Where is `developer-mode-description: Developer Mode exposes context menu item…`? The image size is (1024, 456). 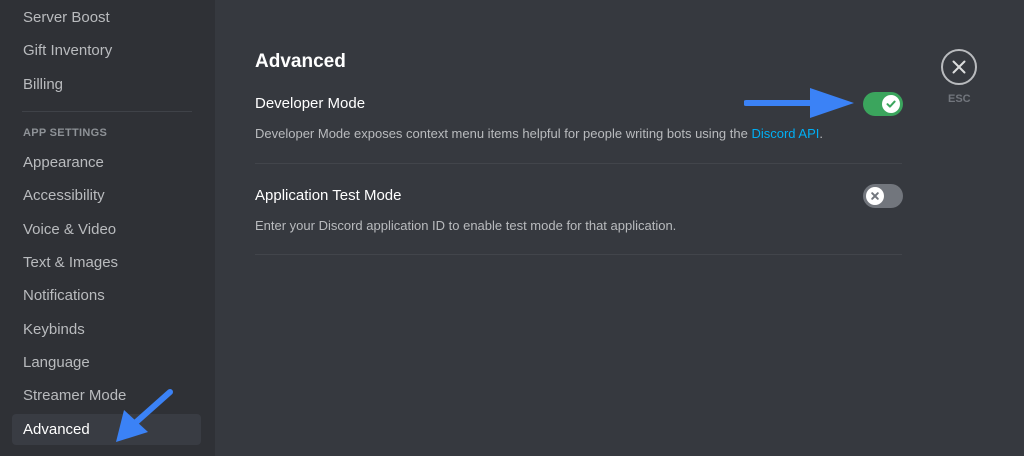
developer-mode-description: Developer Mode exposes context menu item… is located at coordinates (539, 133).